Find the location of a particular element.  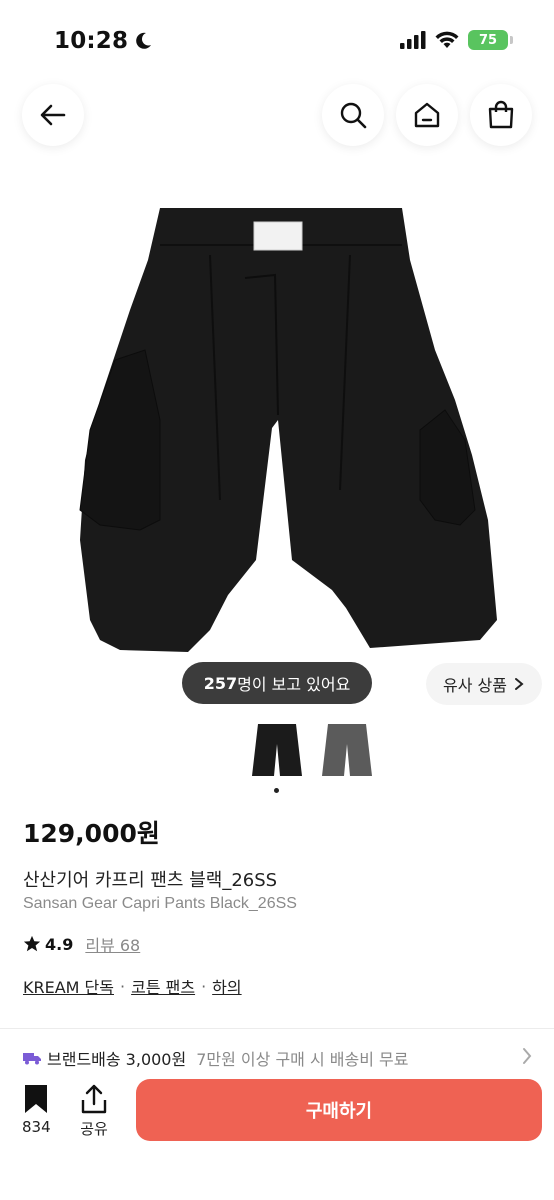

bookmark-button: 834 is located at coordinates (36, 1110).